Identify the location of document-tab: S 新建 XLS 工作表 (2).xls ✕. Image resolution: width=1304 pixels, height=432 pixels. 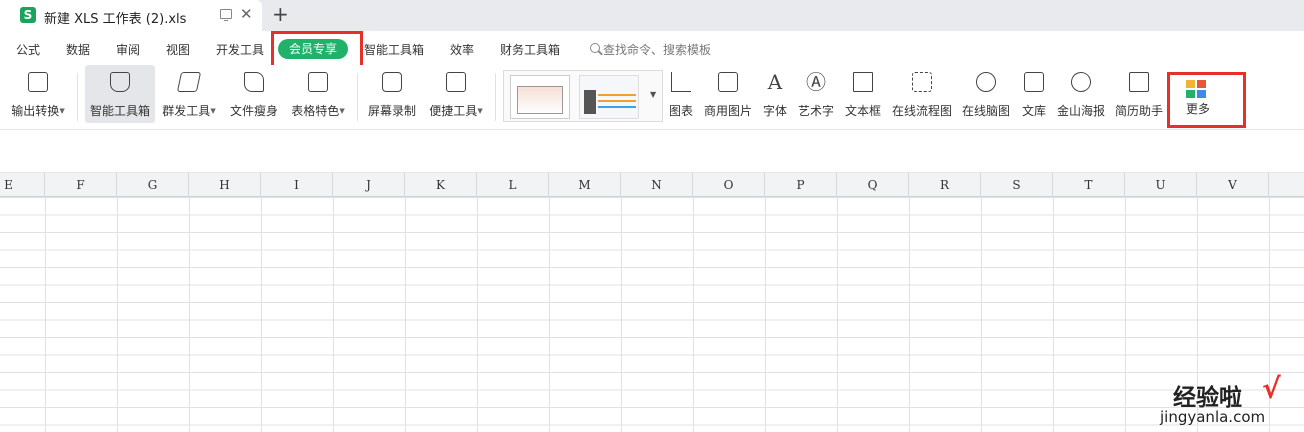
(131, 15).